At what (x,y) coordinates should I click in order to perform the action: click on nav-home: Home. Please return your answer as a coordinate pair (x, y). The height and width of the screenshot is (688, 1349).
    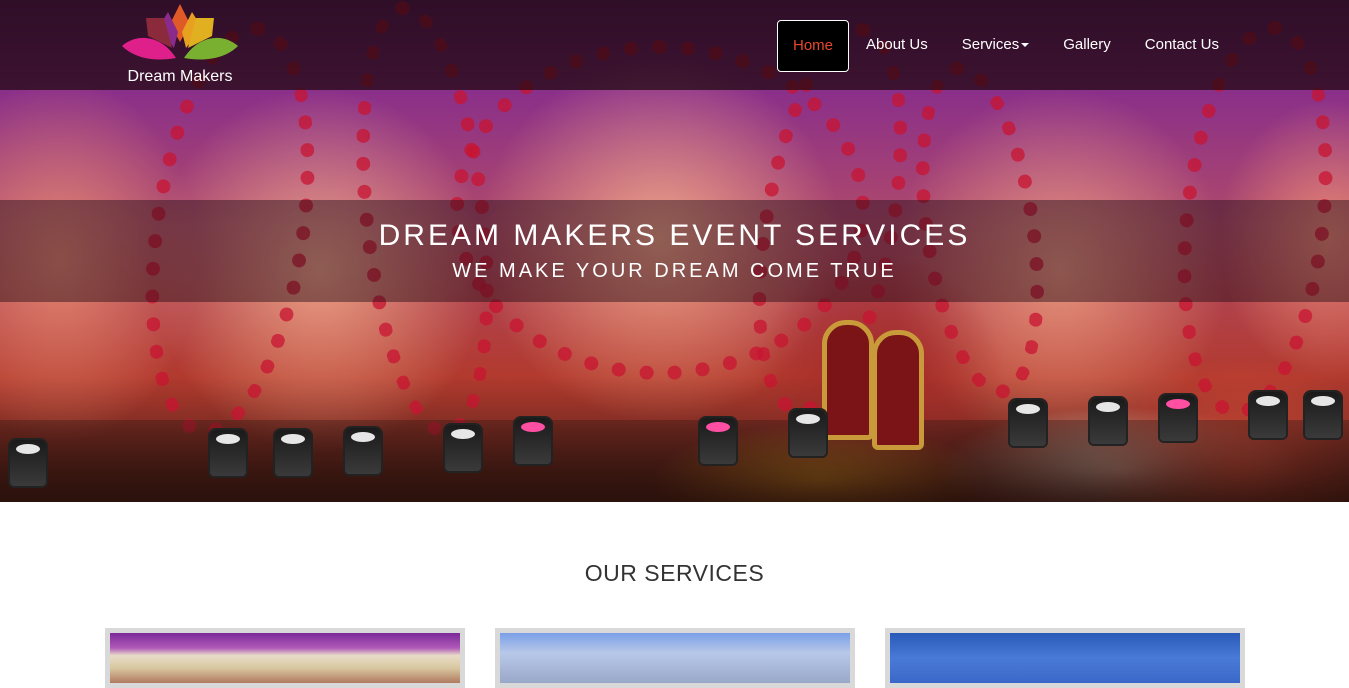
    Looking at the image, I should click on (813, 46).